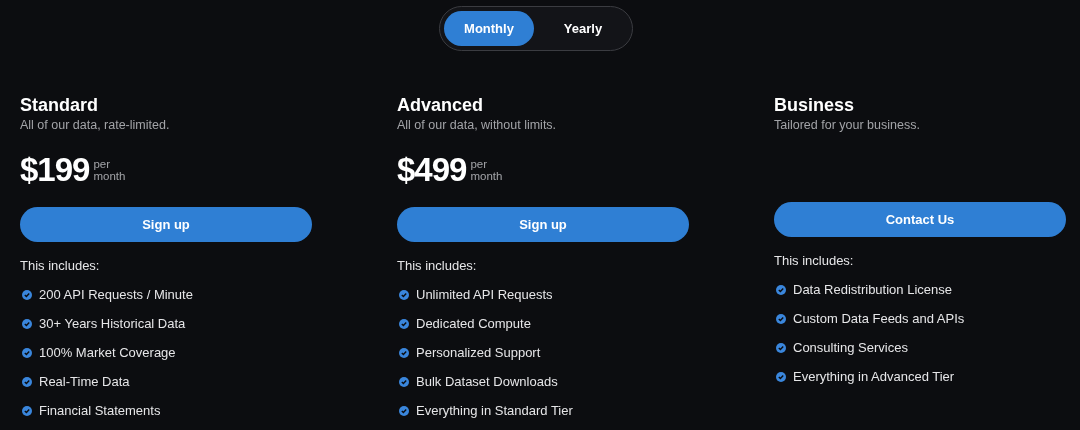 The height and width of the screenshot is (430, 1080). Describe the element at coordinates (116, 295) in the screenshot. I see `feature-text: 200 API Requests / Minute` at that location.